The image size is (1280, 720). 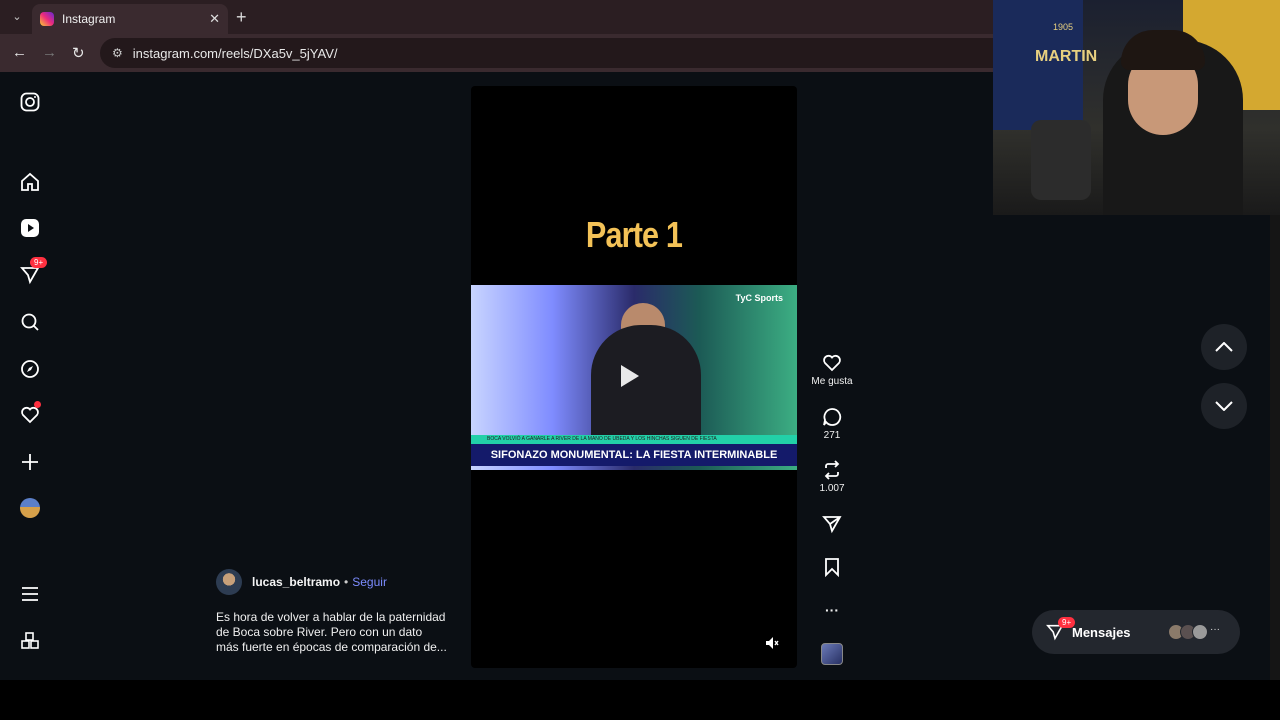 I want to click on previous-reel-button, so click(x=1224, y=347).